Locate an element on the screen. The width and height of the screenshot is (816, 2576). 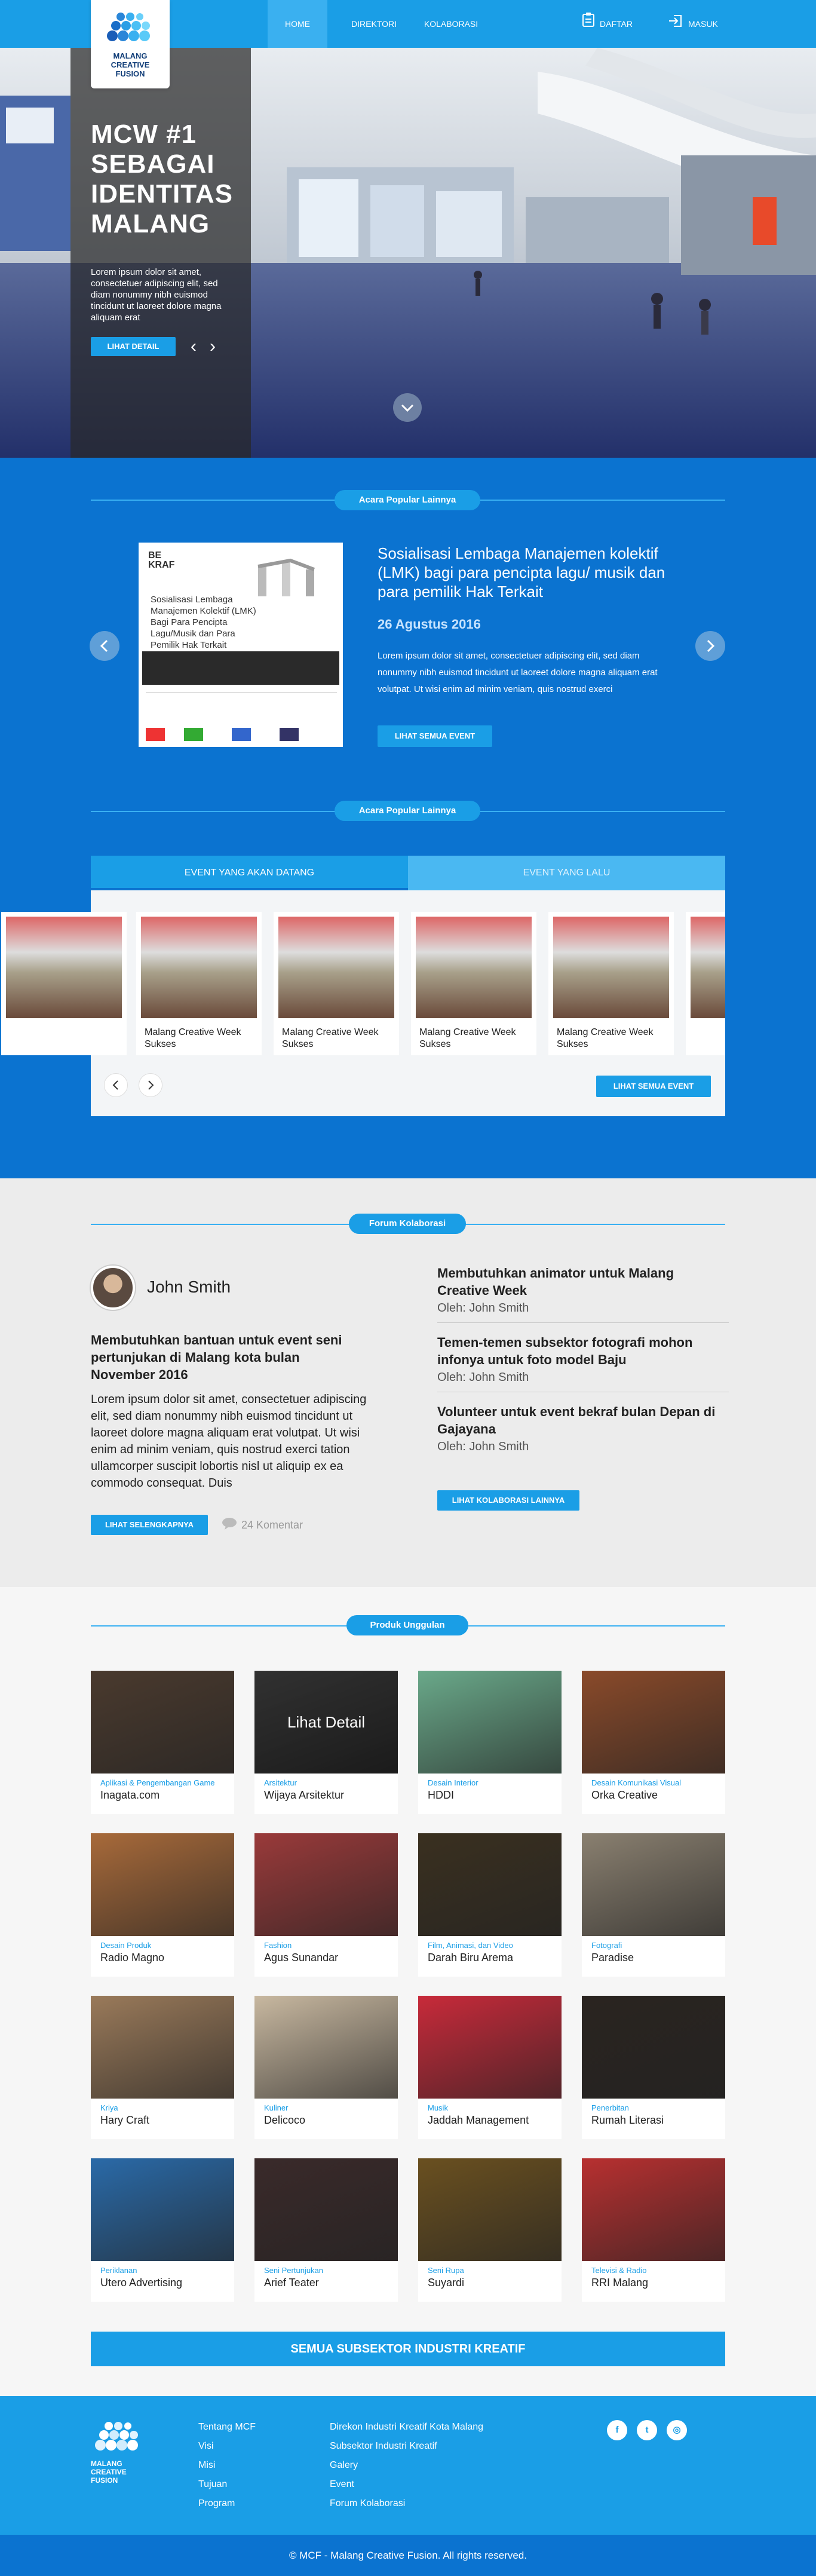
hero-prev-arrow-icon: ‹ is located at coordinates (194, 347).